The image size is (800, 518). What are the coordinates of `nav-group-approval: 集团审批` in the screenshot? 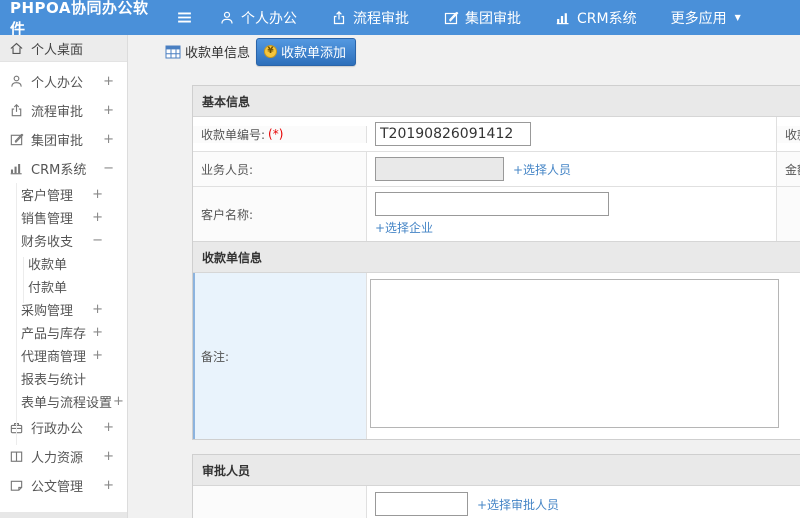 It's located at (482, 18).